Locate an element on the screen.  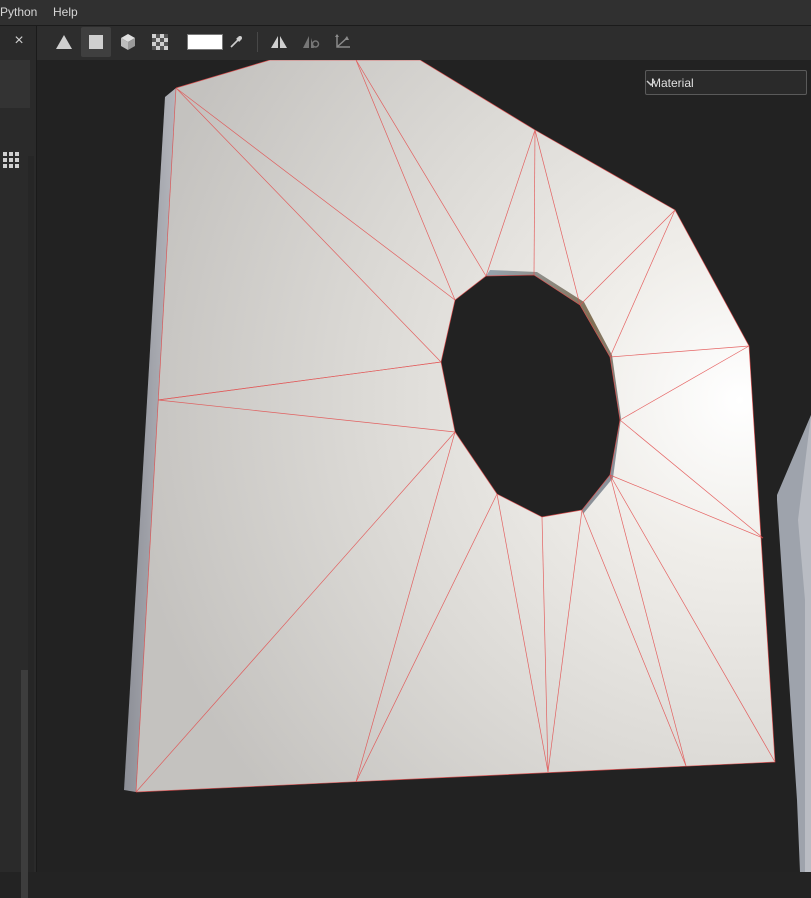
checker-icon is located at coordinates (160, 42).